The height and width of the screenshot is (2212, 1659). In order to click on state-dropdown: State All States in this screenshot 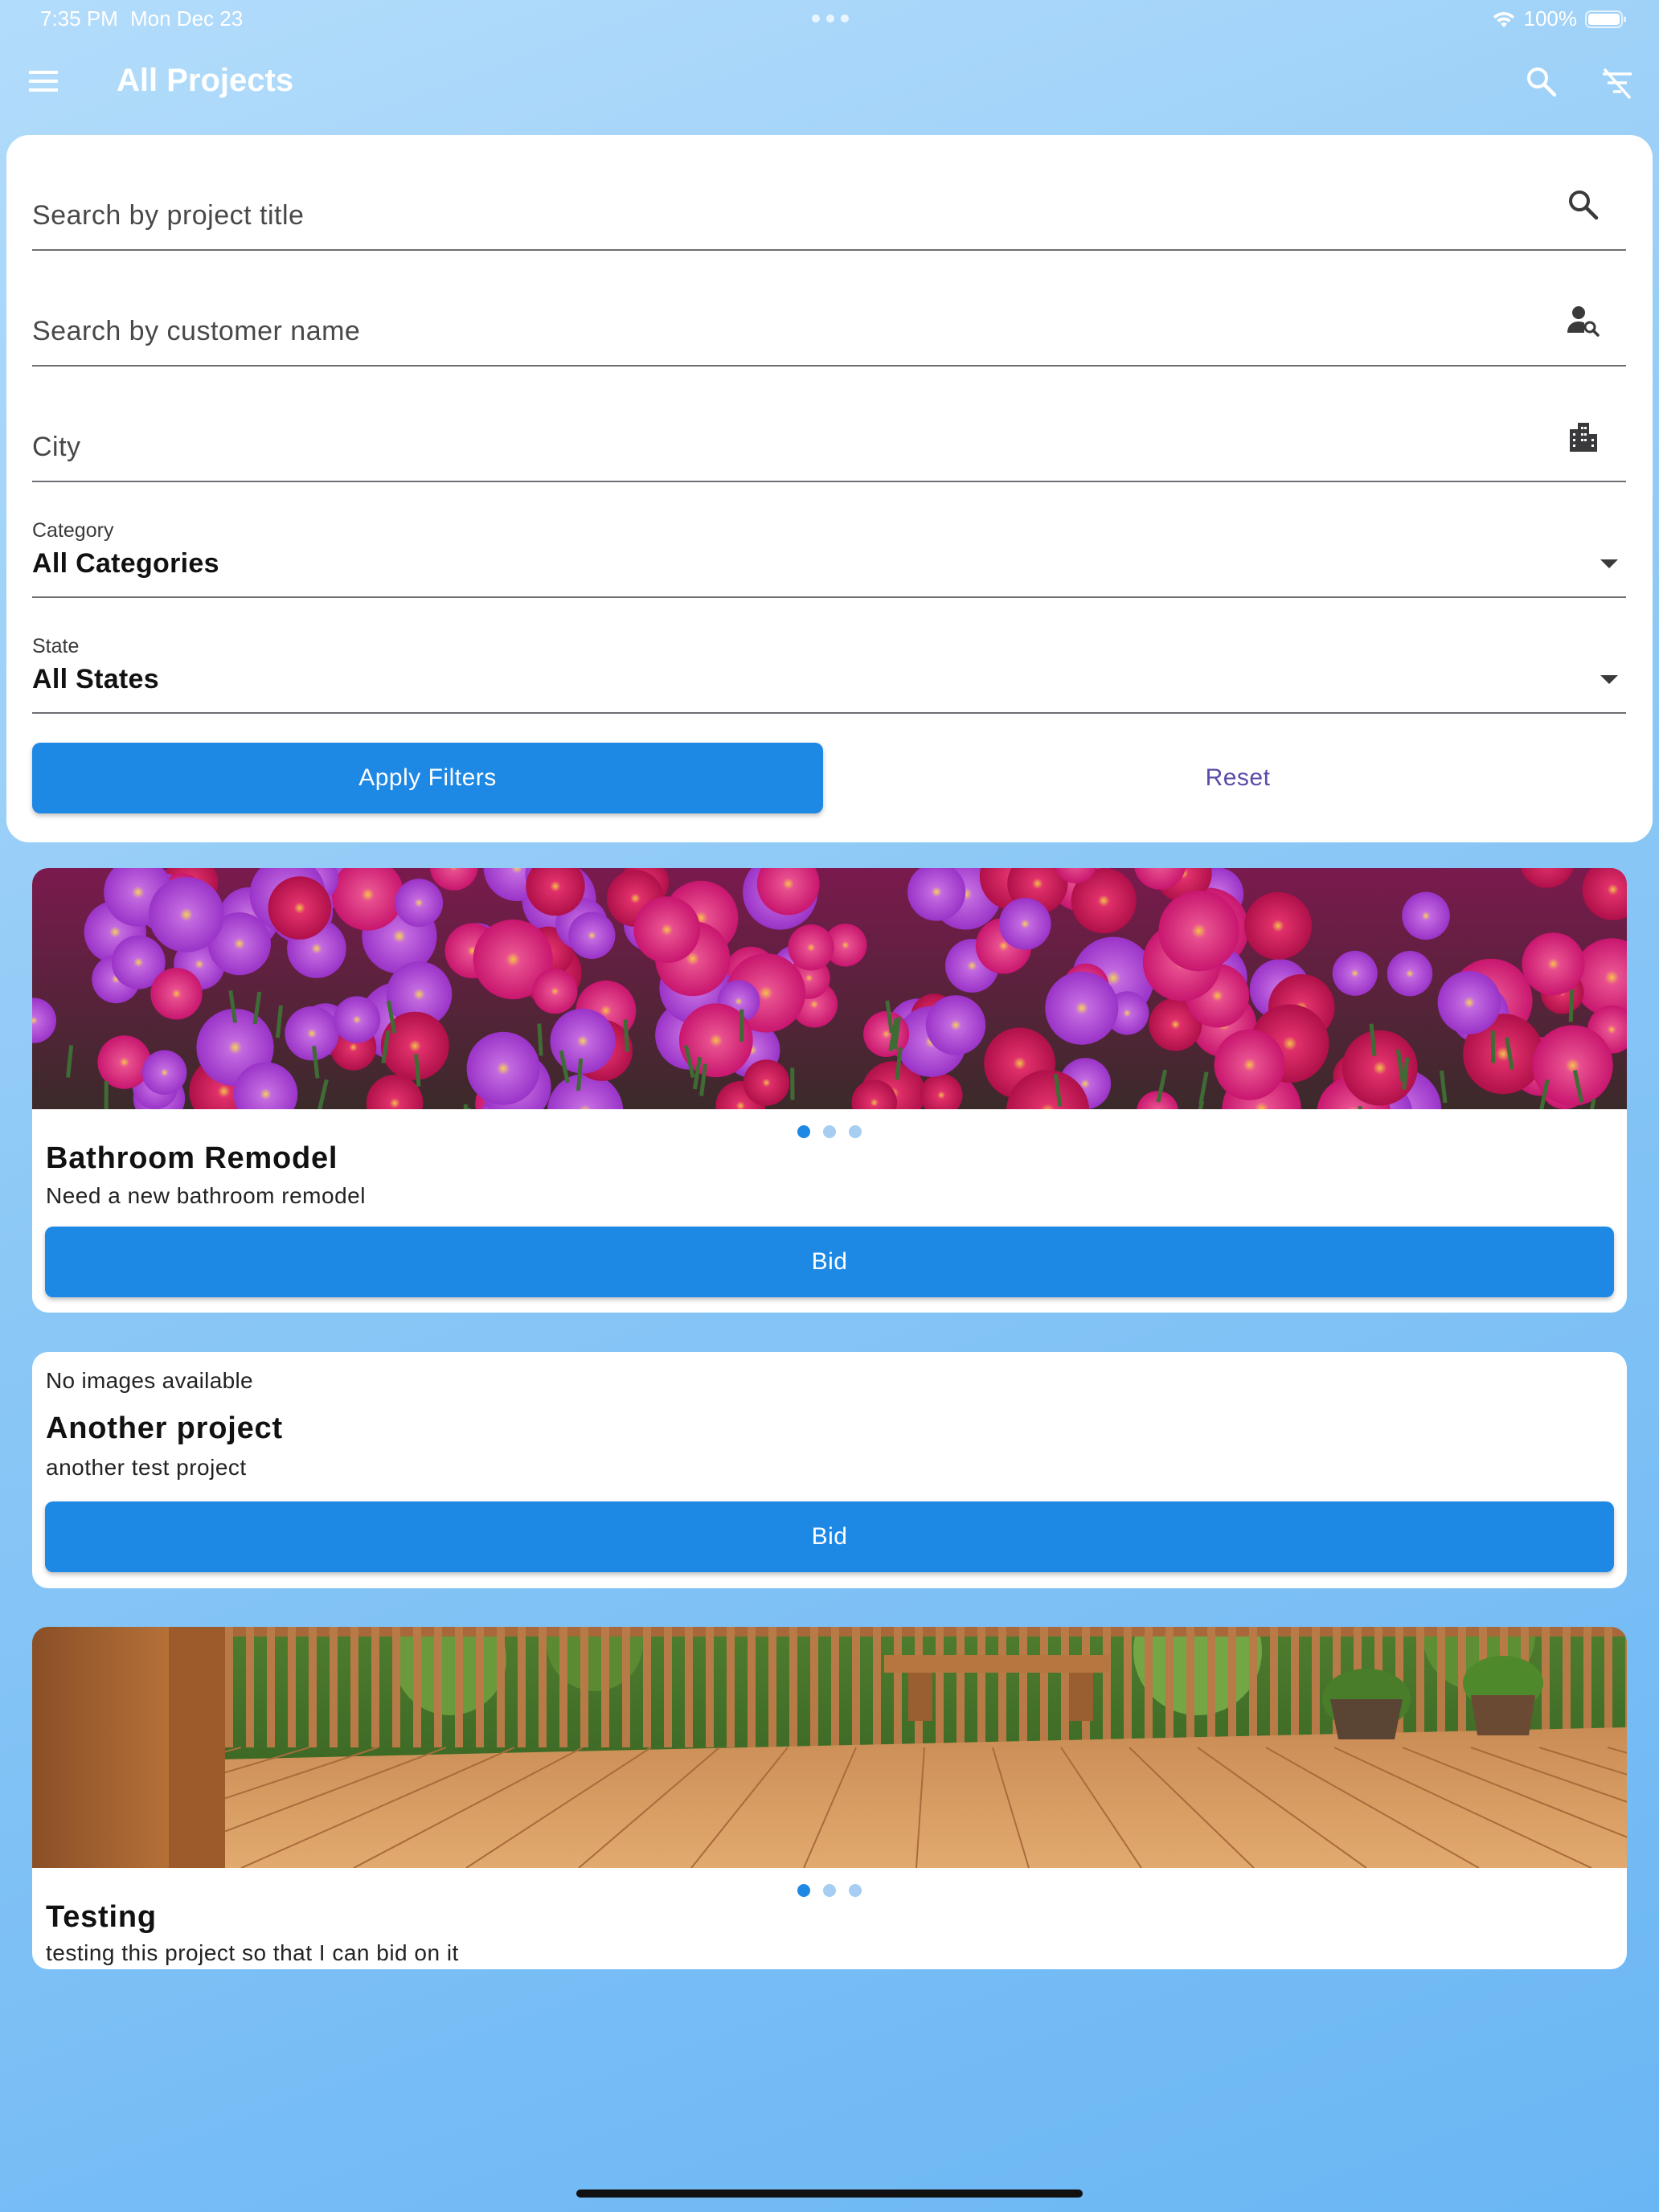, I will do `click(829, 674)`.